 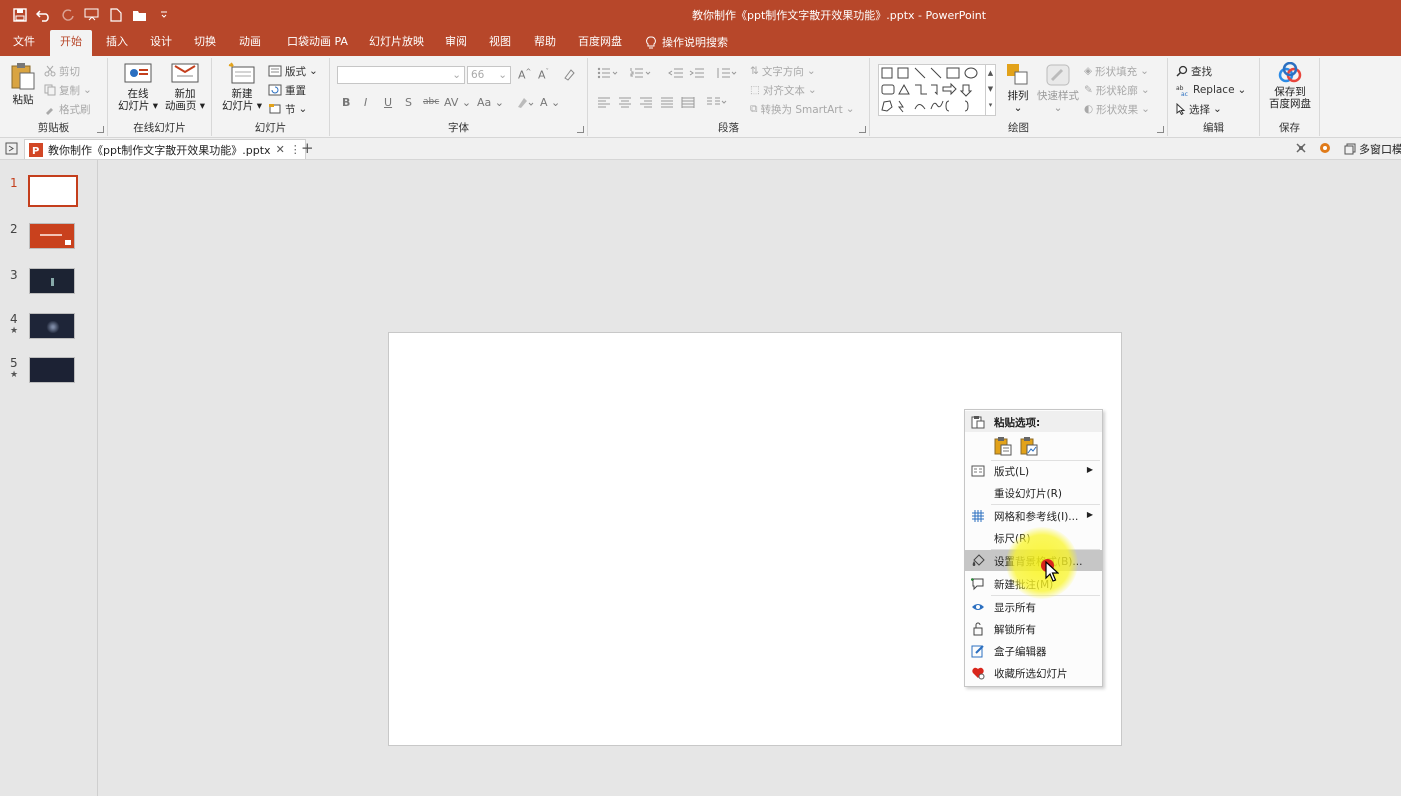 I want to click on decrease-indent-icon, so click(x=676, y=73).